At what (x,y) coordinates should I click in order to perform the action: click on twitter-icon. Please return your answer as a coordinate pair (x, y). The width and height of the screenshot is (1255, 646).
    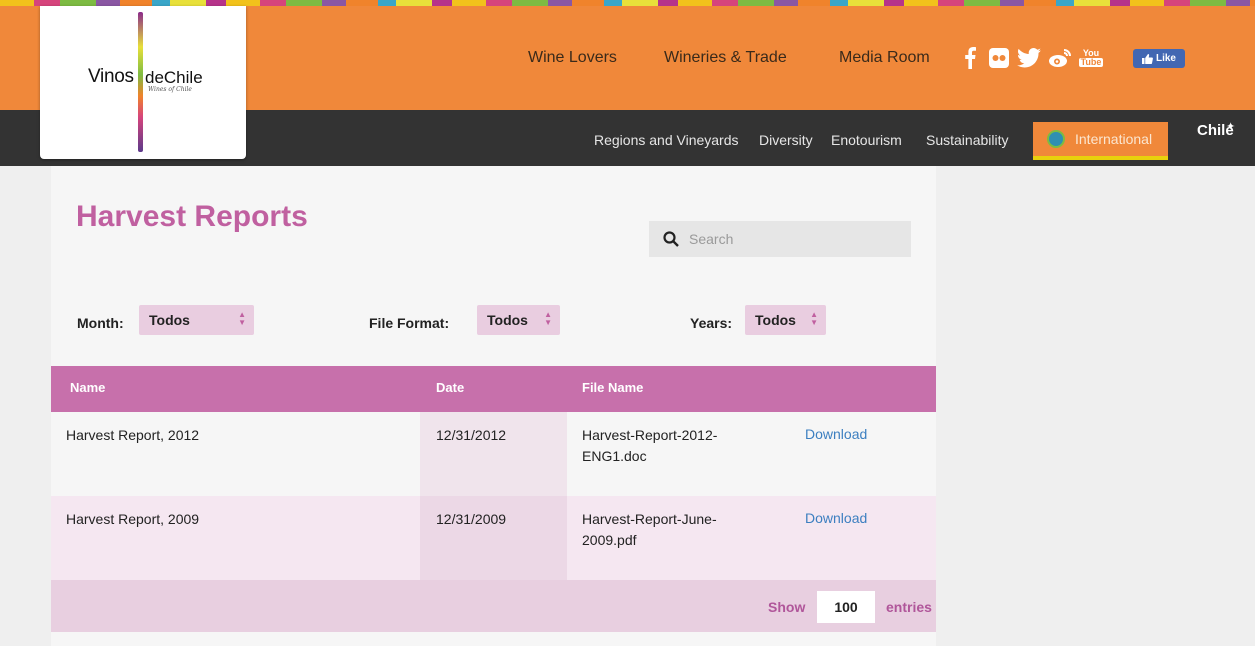
    Looking at the image, I should click on (1029, 58).